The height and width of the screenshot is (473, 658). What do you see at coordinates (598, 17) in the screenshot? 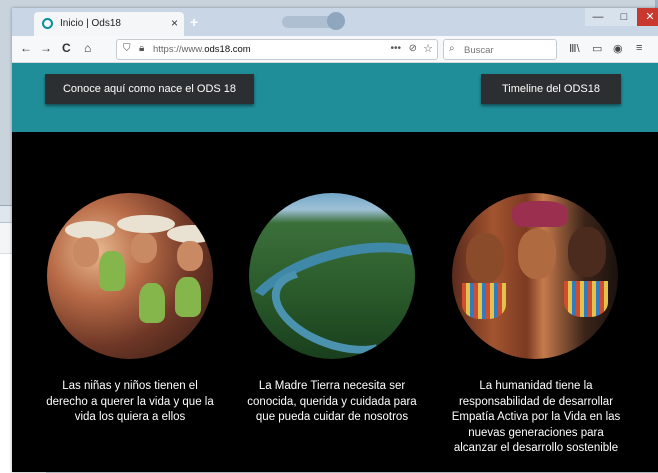
I see `minimize-button: —` at bounding box center [598, 17].